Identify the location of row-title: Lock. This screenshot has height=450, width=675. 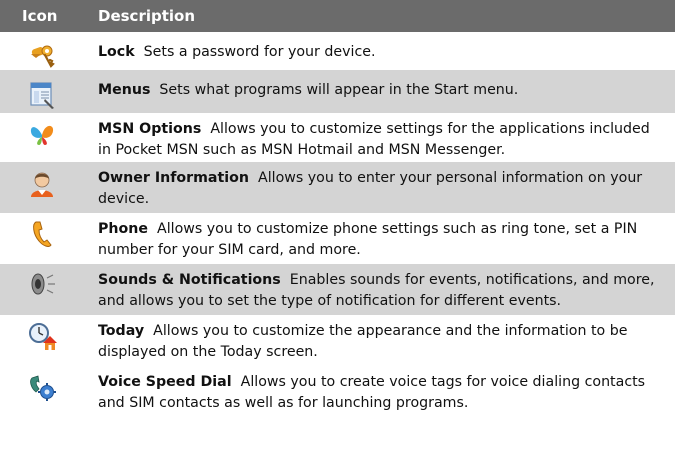
(116, 52).